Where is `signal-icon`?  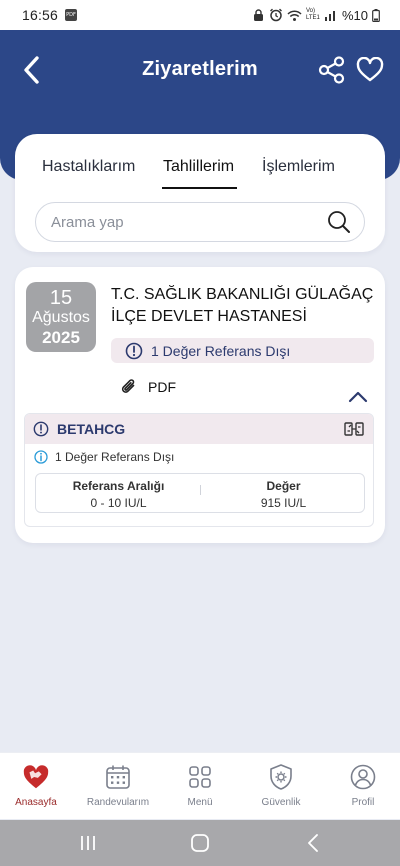
signal-icon is located at coordinates (329, 16).